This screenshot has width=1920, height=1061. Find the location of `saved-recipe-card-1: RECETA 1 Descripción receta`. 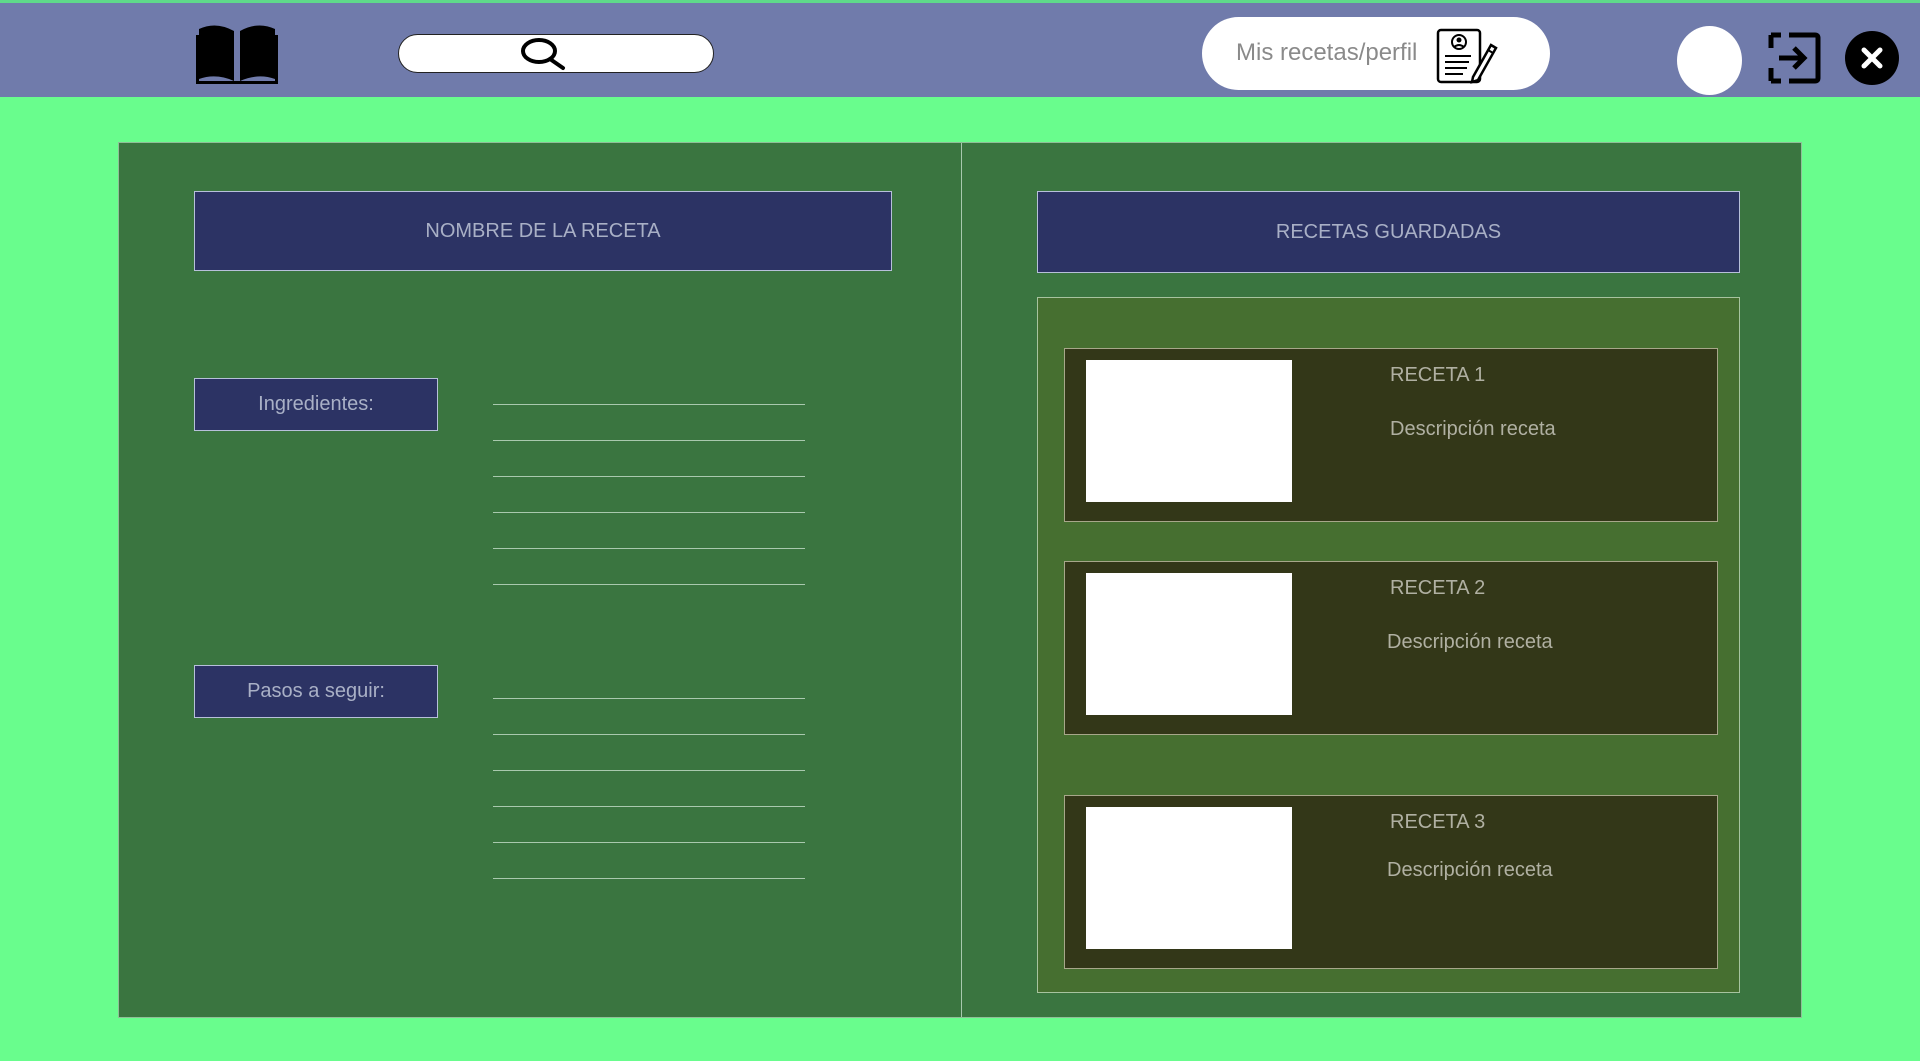

saved-recipe-card-1: RECETA 1 Descripción receta is located at coordinates (1391, 435).